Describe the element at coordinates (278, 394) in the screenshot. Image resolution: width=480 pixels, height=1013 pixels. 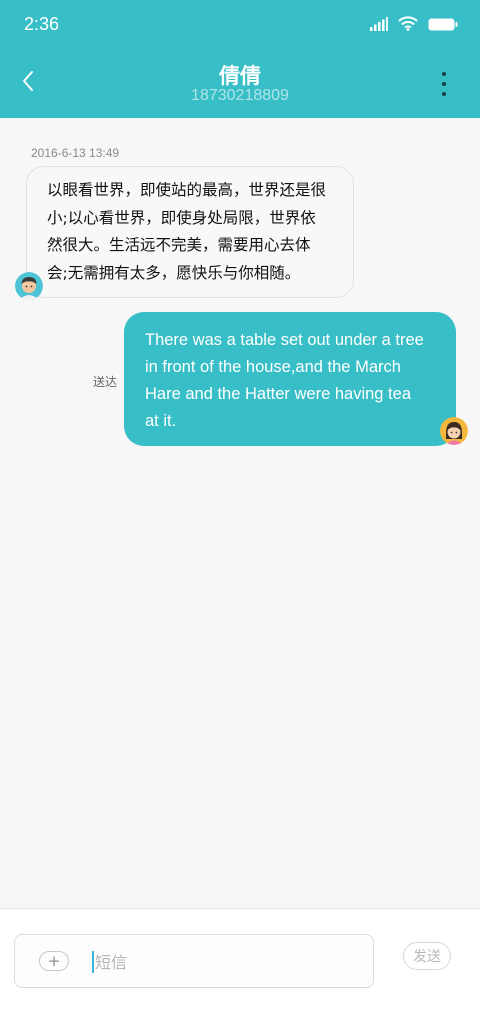
I see `message-line: Hare and the Hatter were having tea` at that location.